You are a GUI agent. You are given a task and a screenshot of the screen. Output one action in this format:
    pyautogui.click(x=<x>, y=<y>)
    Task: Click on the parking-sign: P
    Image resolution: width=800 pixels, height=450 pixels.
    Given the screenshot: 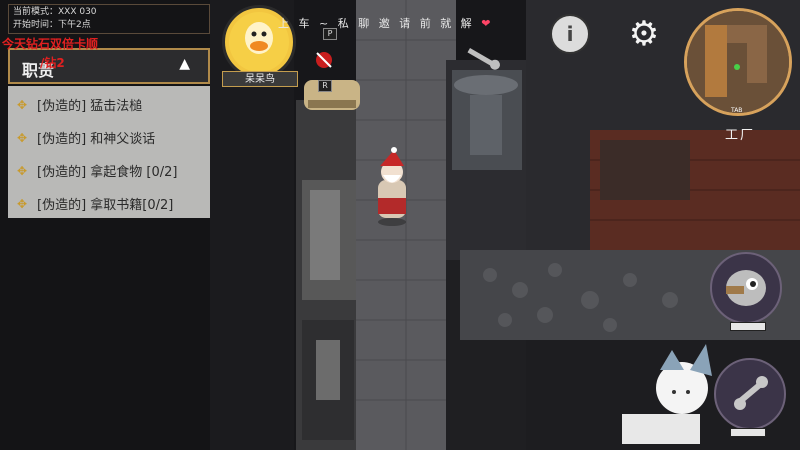 What is the action you would take?
    pyautogui.click(x=329, y=22)
    